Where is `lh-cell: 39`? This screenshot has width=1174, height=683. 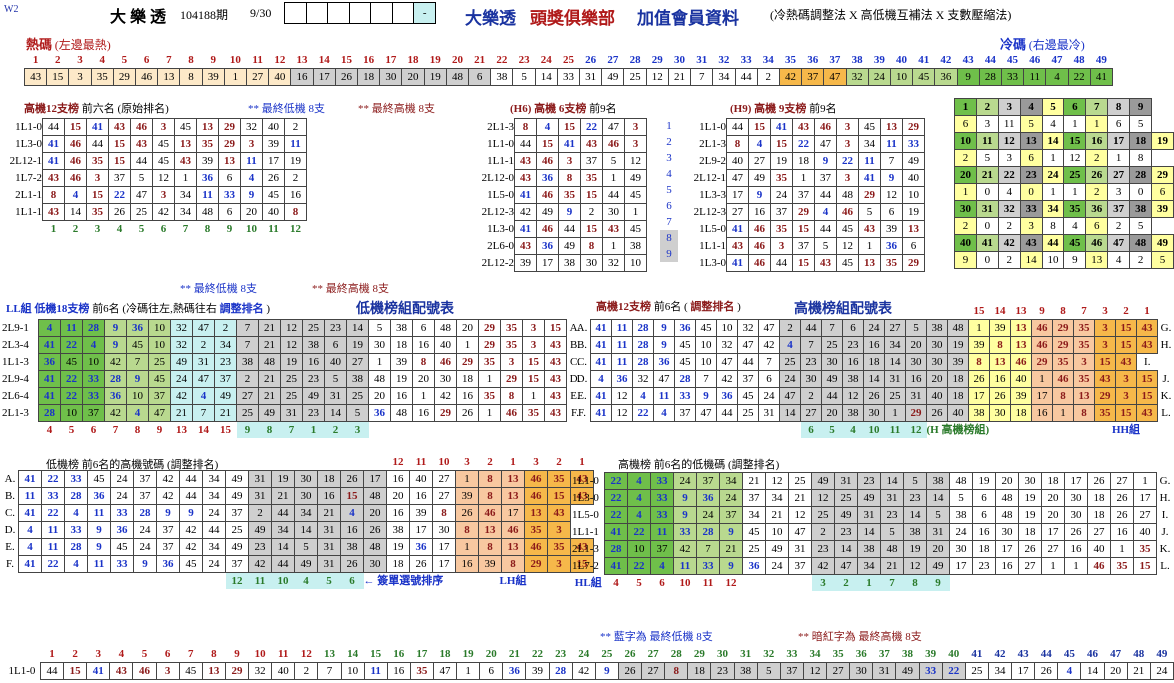
lh-cell: 39 is located at coordinates (421, 513).